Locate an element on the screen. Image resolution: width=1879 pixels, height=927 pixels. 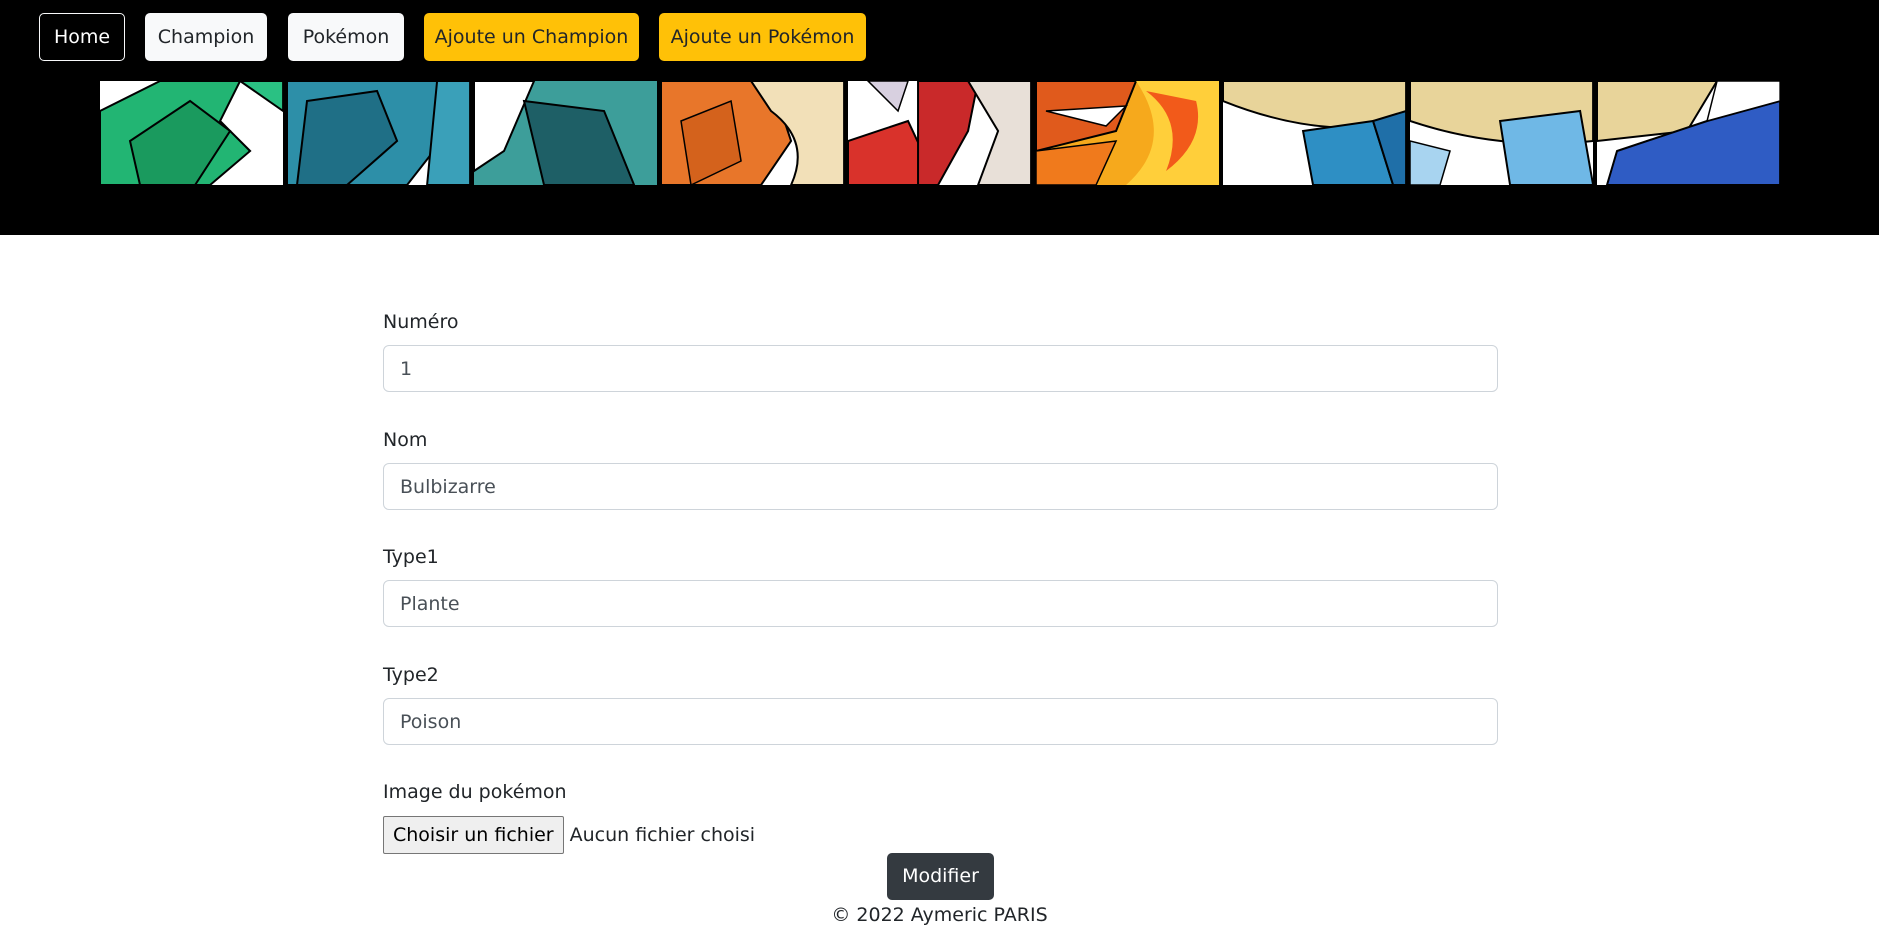
pokemon-banner is located at coordinates (940, 133).